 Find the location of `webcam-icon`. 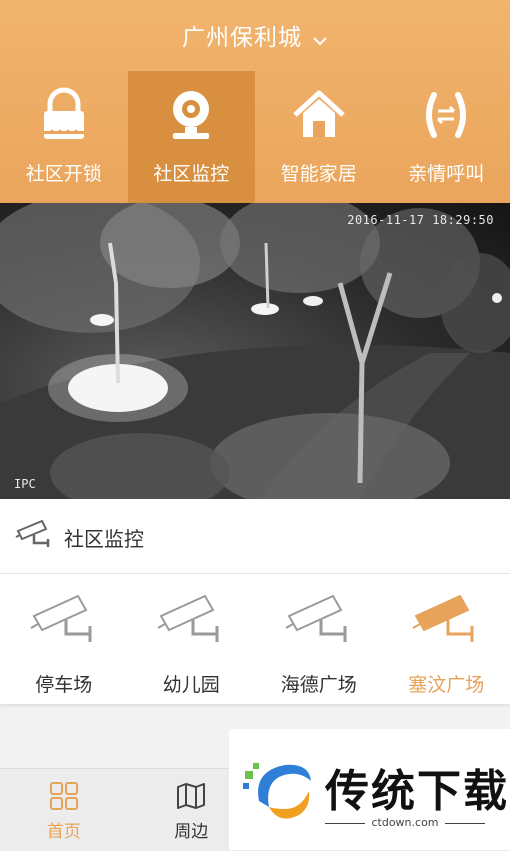

webcam-icon is located at coordinates (191, 115).